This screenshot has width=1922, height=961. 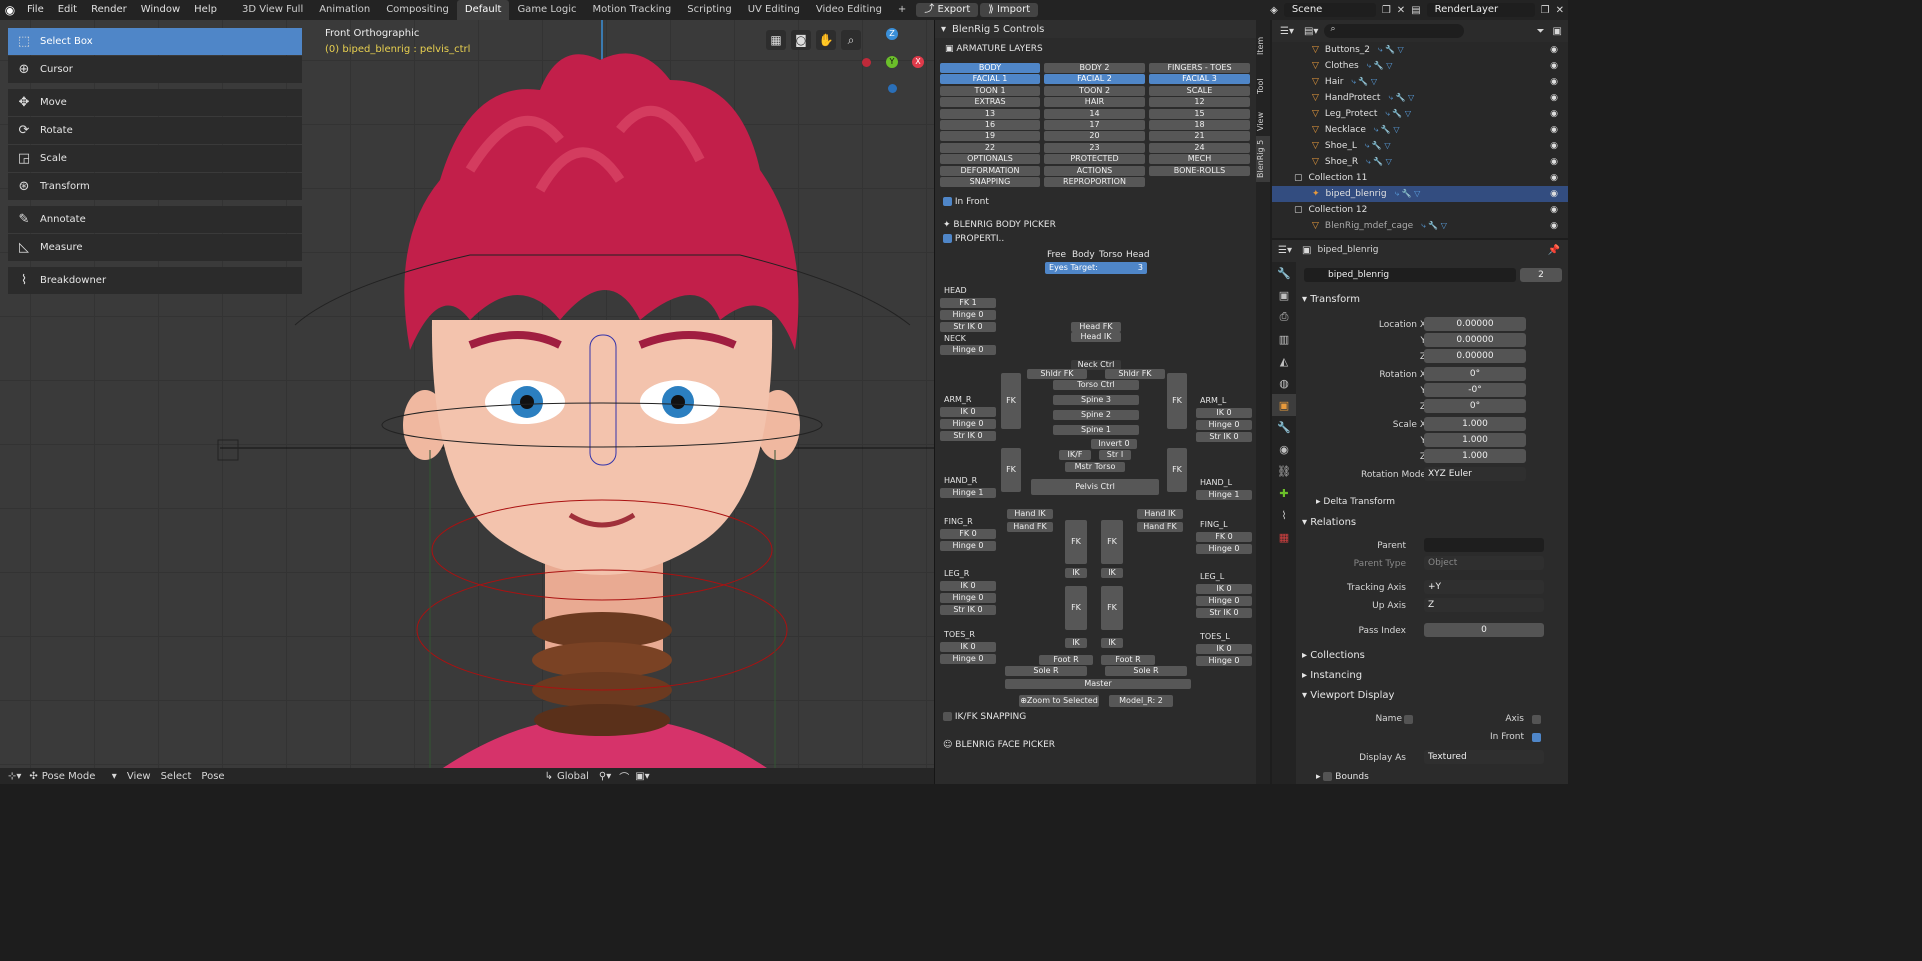 I want to click on layer-button: 18, so click(x=1199, y=125).